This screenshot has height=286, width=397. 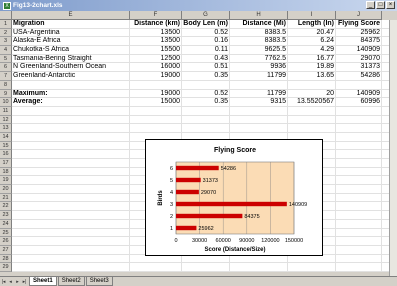 What do you see at coordinates (206, 59) in the screenshot?
I see `cell: 0.43` at bounding box center [206, 59].